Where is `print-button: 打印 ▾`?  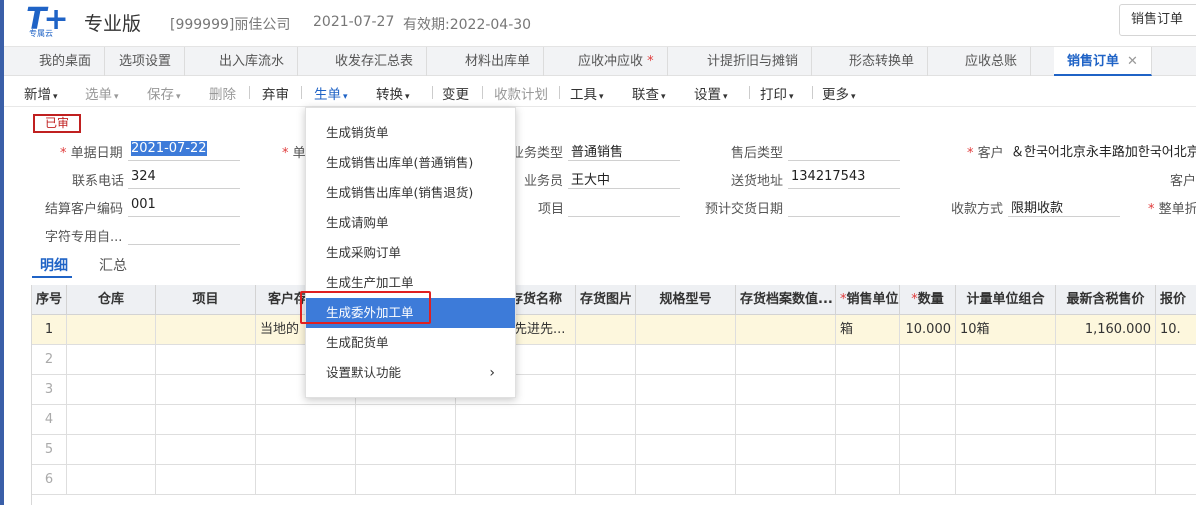
print-button: 打印 ▾ is located at coordinates (777, 93).